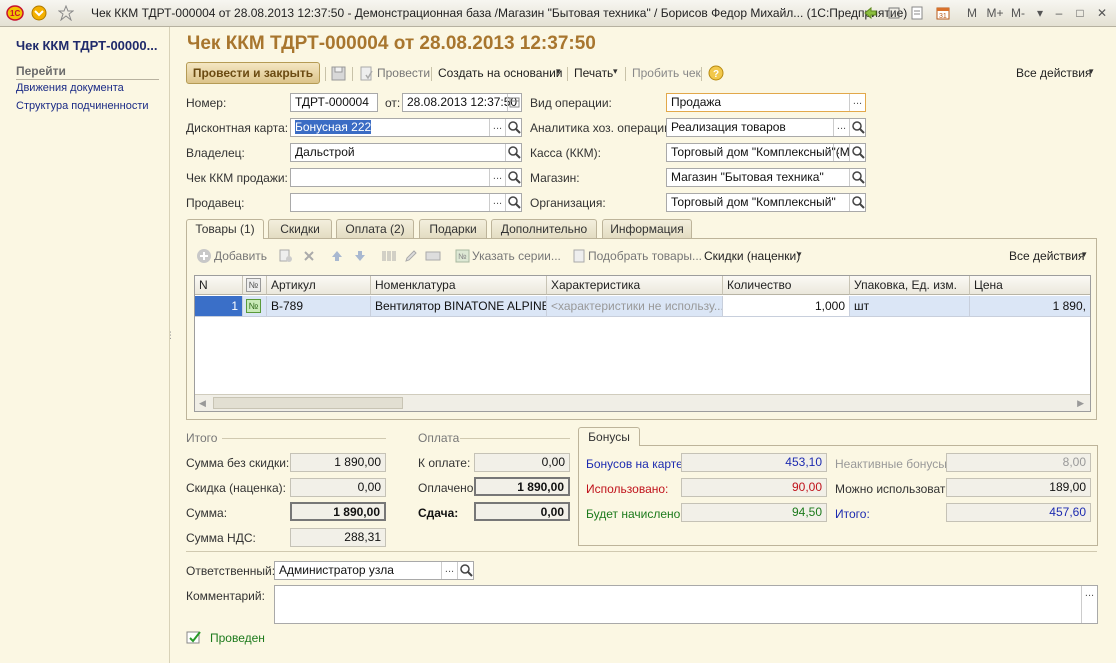 The image size is (1116, 663). I want to click on column-header-unit: Упаковка, Ед. изм., so click(910, 285).